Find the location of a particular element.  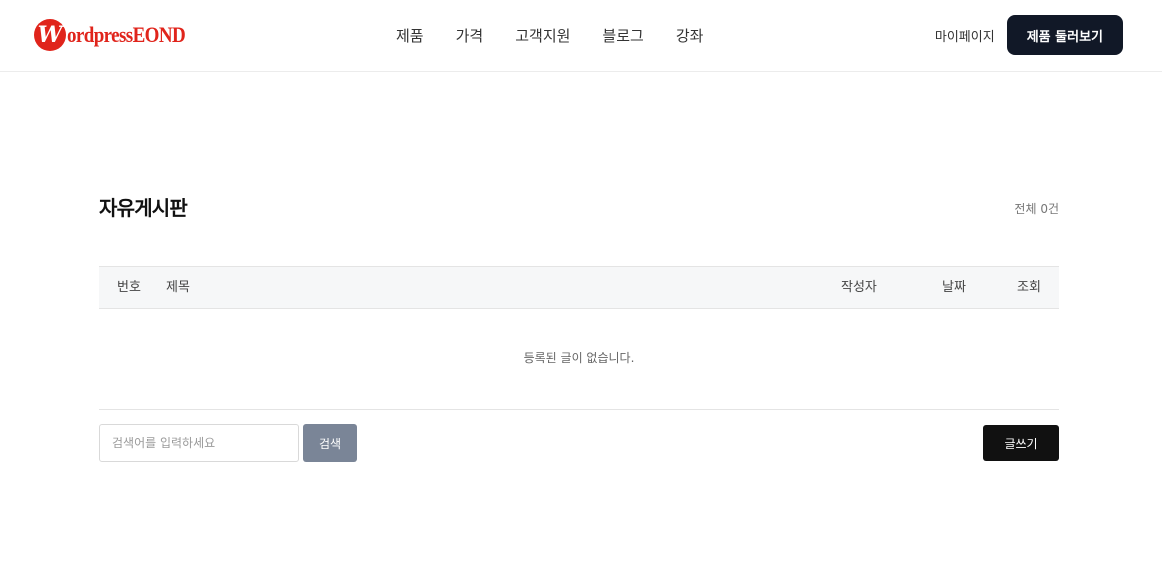

logo-mark: W is located at coordinates (50, 35).